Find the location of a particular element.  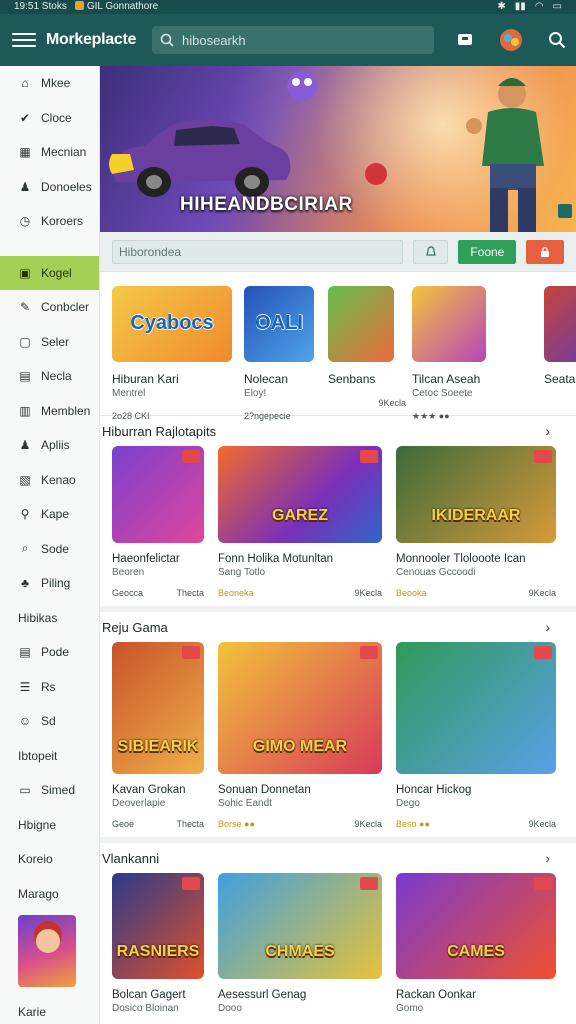

tree-icon: ♣ is located at coordinates (25, 583).